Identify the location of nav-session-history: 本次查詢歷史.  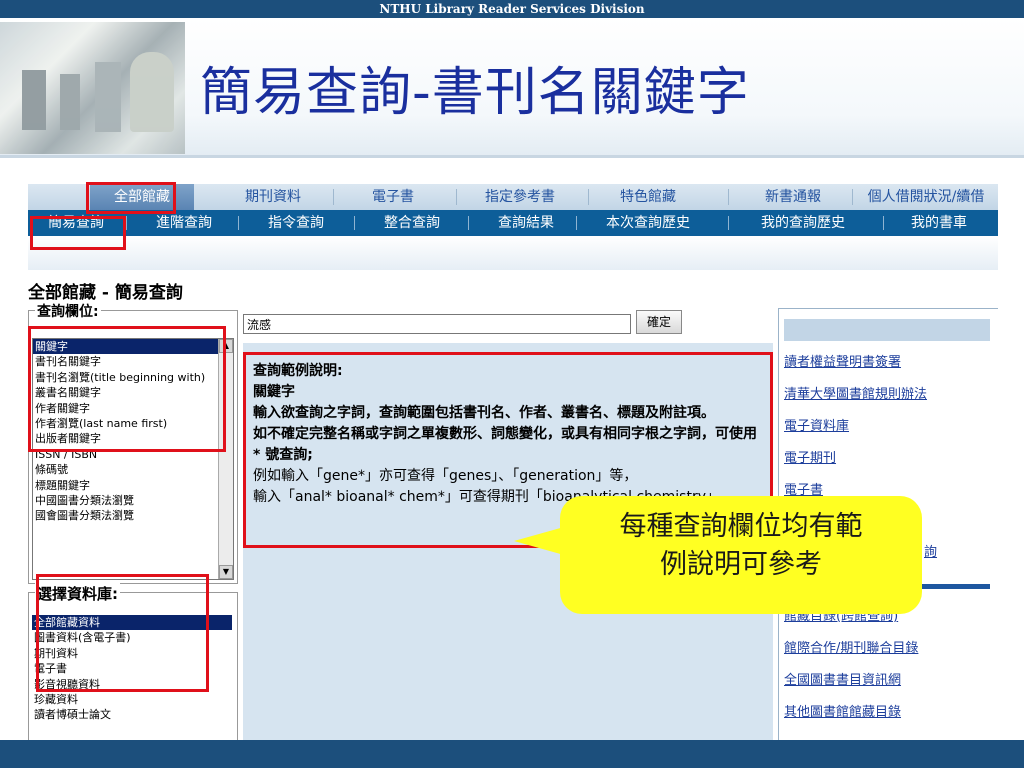
(648, 223).